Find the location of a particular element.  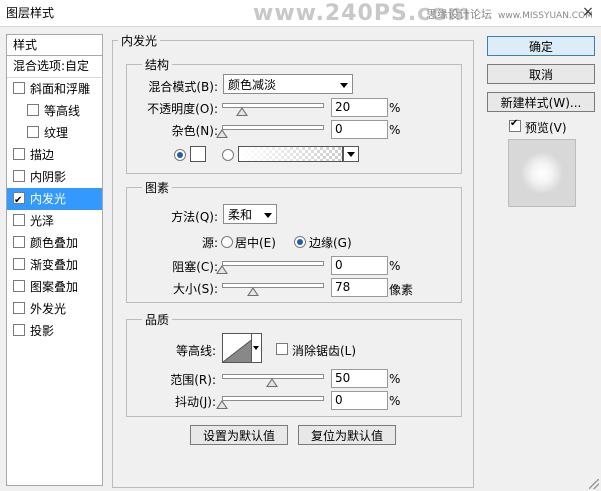

style-item-label: 光泽 is located at coordinates (42, 221).